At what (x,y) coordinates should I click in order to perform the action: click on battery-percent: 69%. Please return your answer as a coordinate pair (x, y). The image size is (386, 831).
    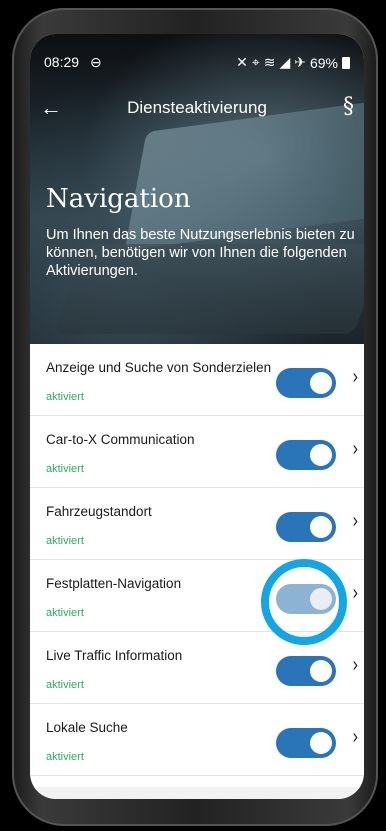
    Looking at the image, I should click on (323, 62).